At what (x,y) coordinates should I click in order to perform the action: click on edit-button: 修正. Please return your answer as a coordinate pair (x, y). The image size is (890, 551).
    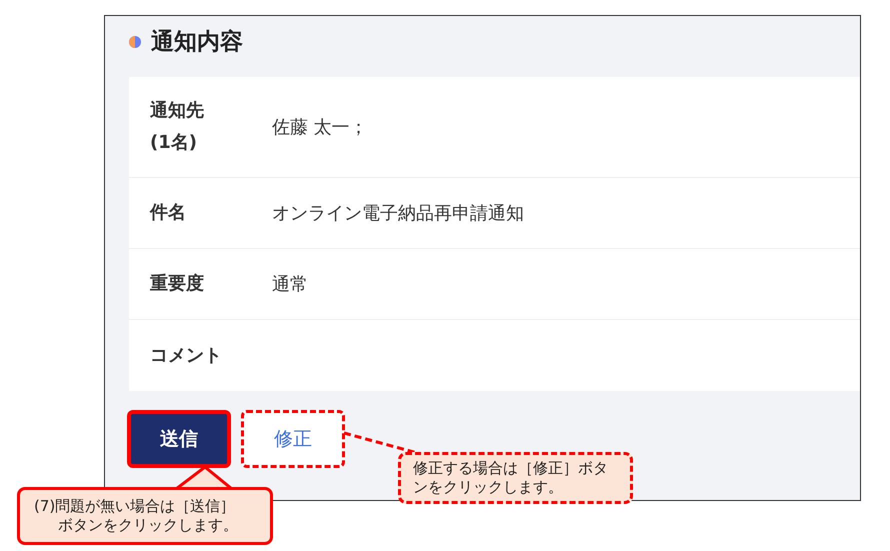
    Looking at the image, I should click on (293, 439).